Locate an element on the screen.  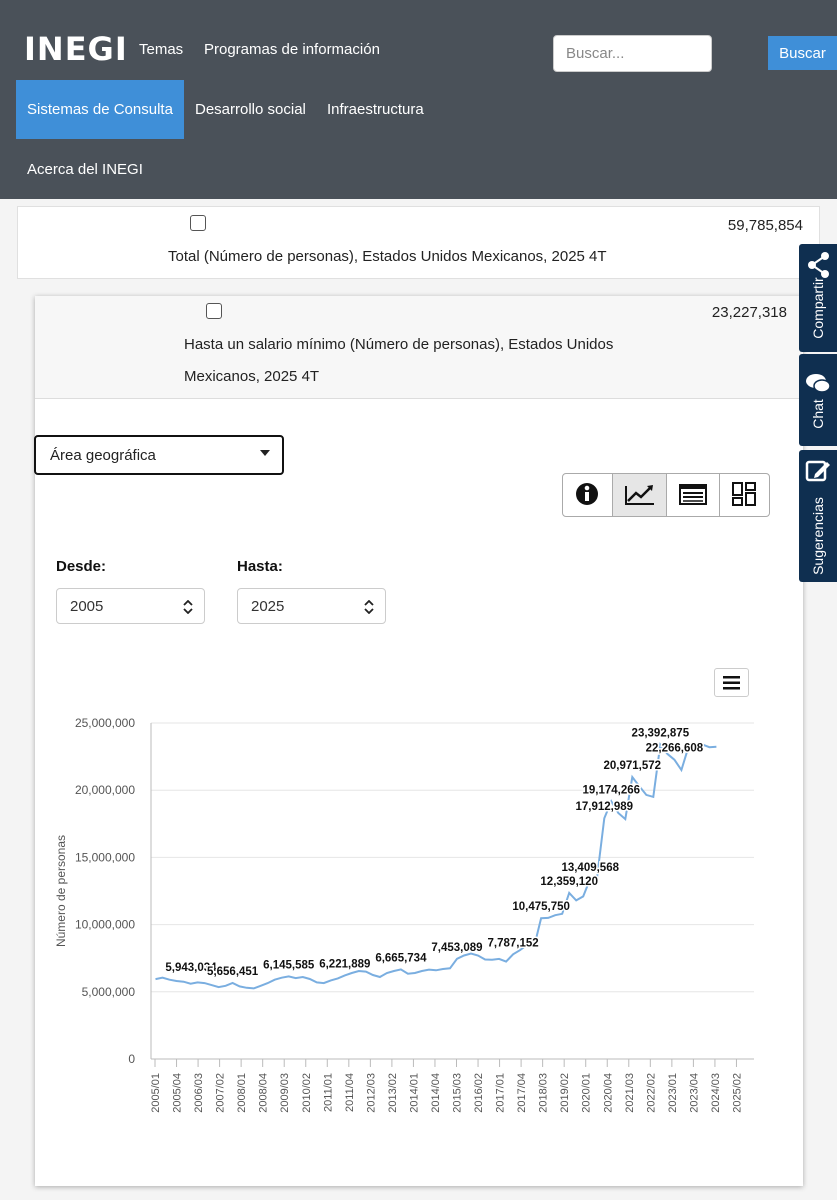
desde-value: 2005 is located at coordinates (87, 606).